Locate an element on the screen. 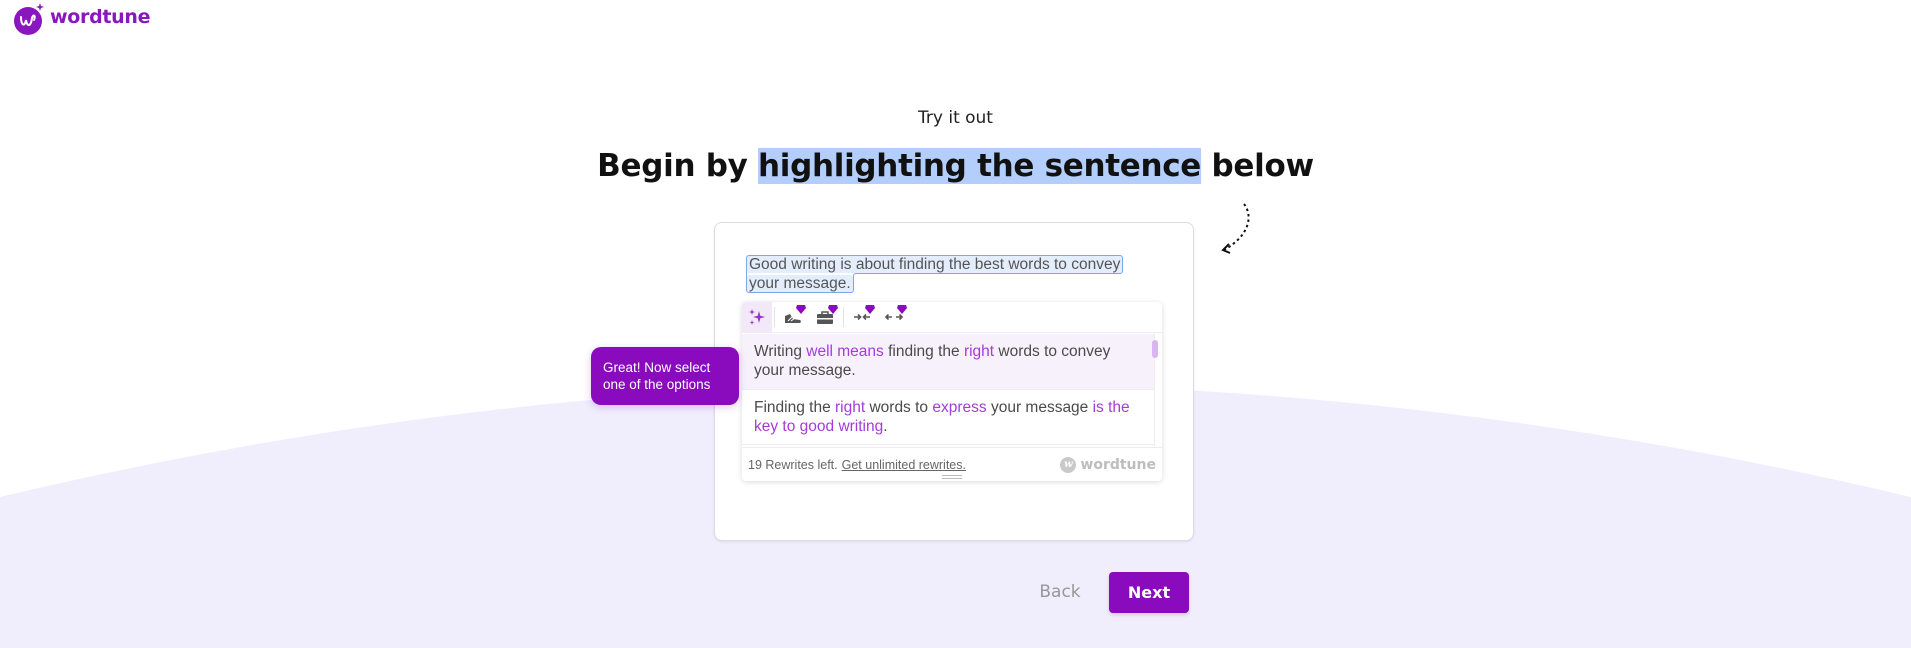  headline-prefix: Begin by is located at coordinates (677, 166).